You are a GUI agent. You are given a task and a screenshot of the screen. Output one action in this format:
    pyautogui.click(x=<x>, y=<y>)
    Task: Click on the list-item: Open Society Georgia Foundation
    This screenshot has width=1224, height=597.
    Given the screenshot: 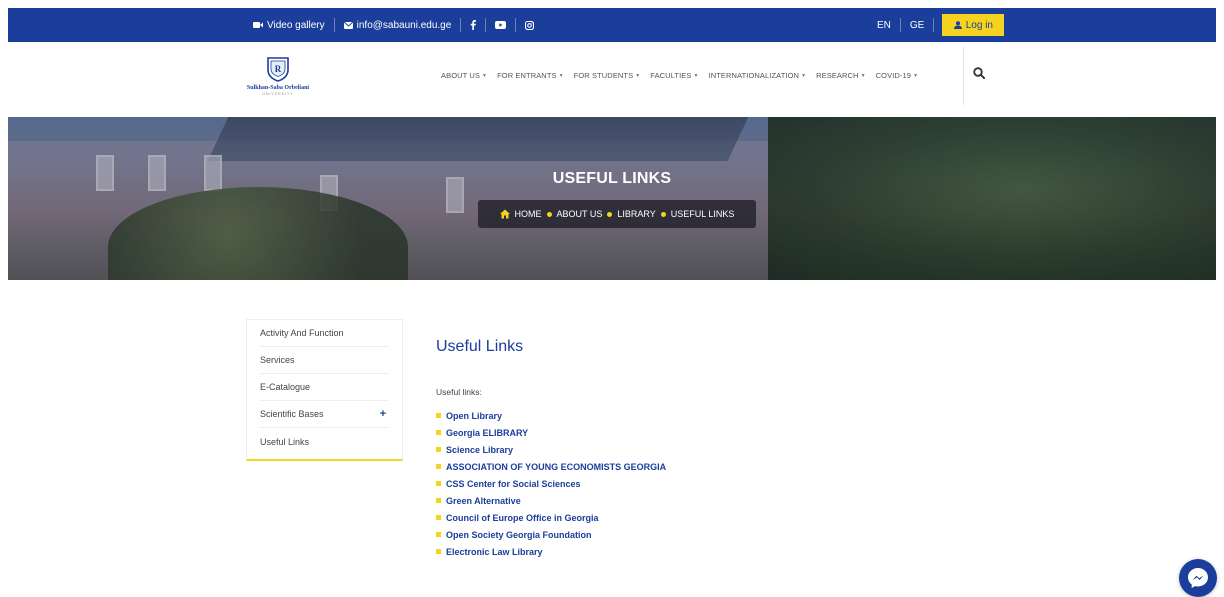 What is the action you would take?
    pyautogui.click(x=686, y=534)
    